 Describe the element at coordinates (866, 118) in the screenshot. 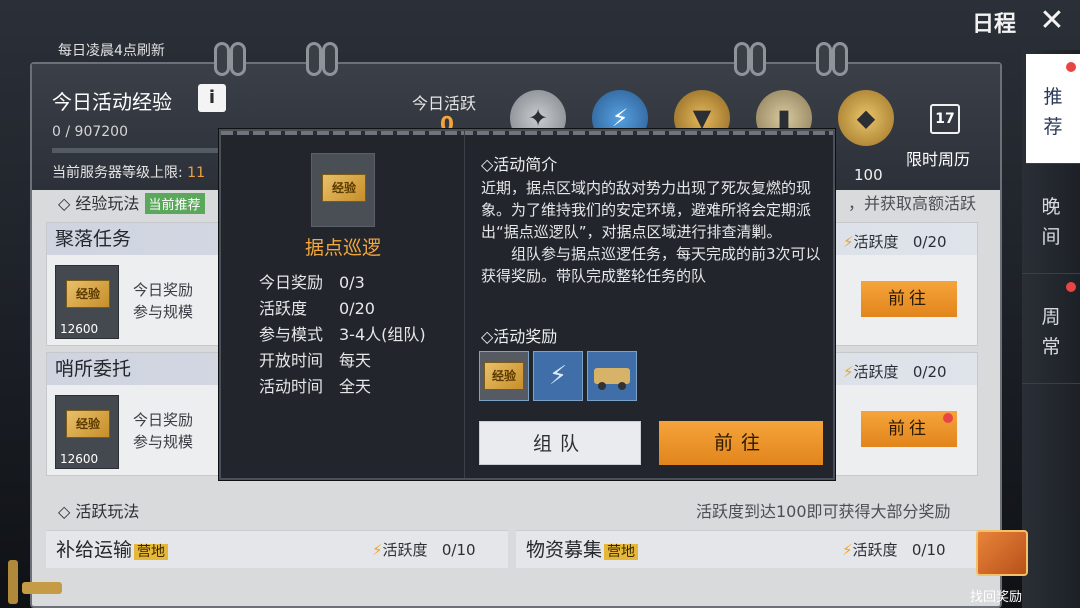

I see `milestone-badge-5-icon: ◆` at that location.